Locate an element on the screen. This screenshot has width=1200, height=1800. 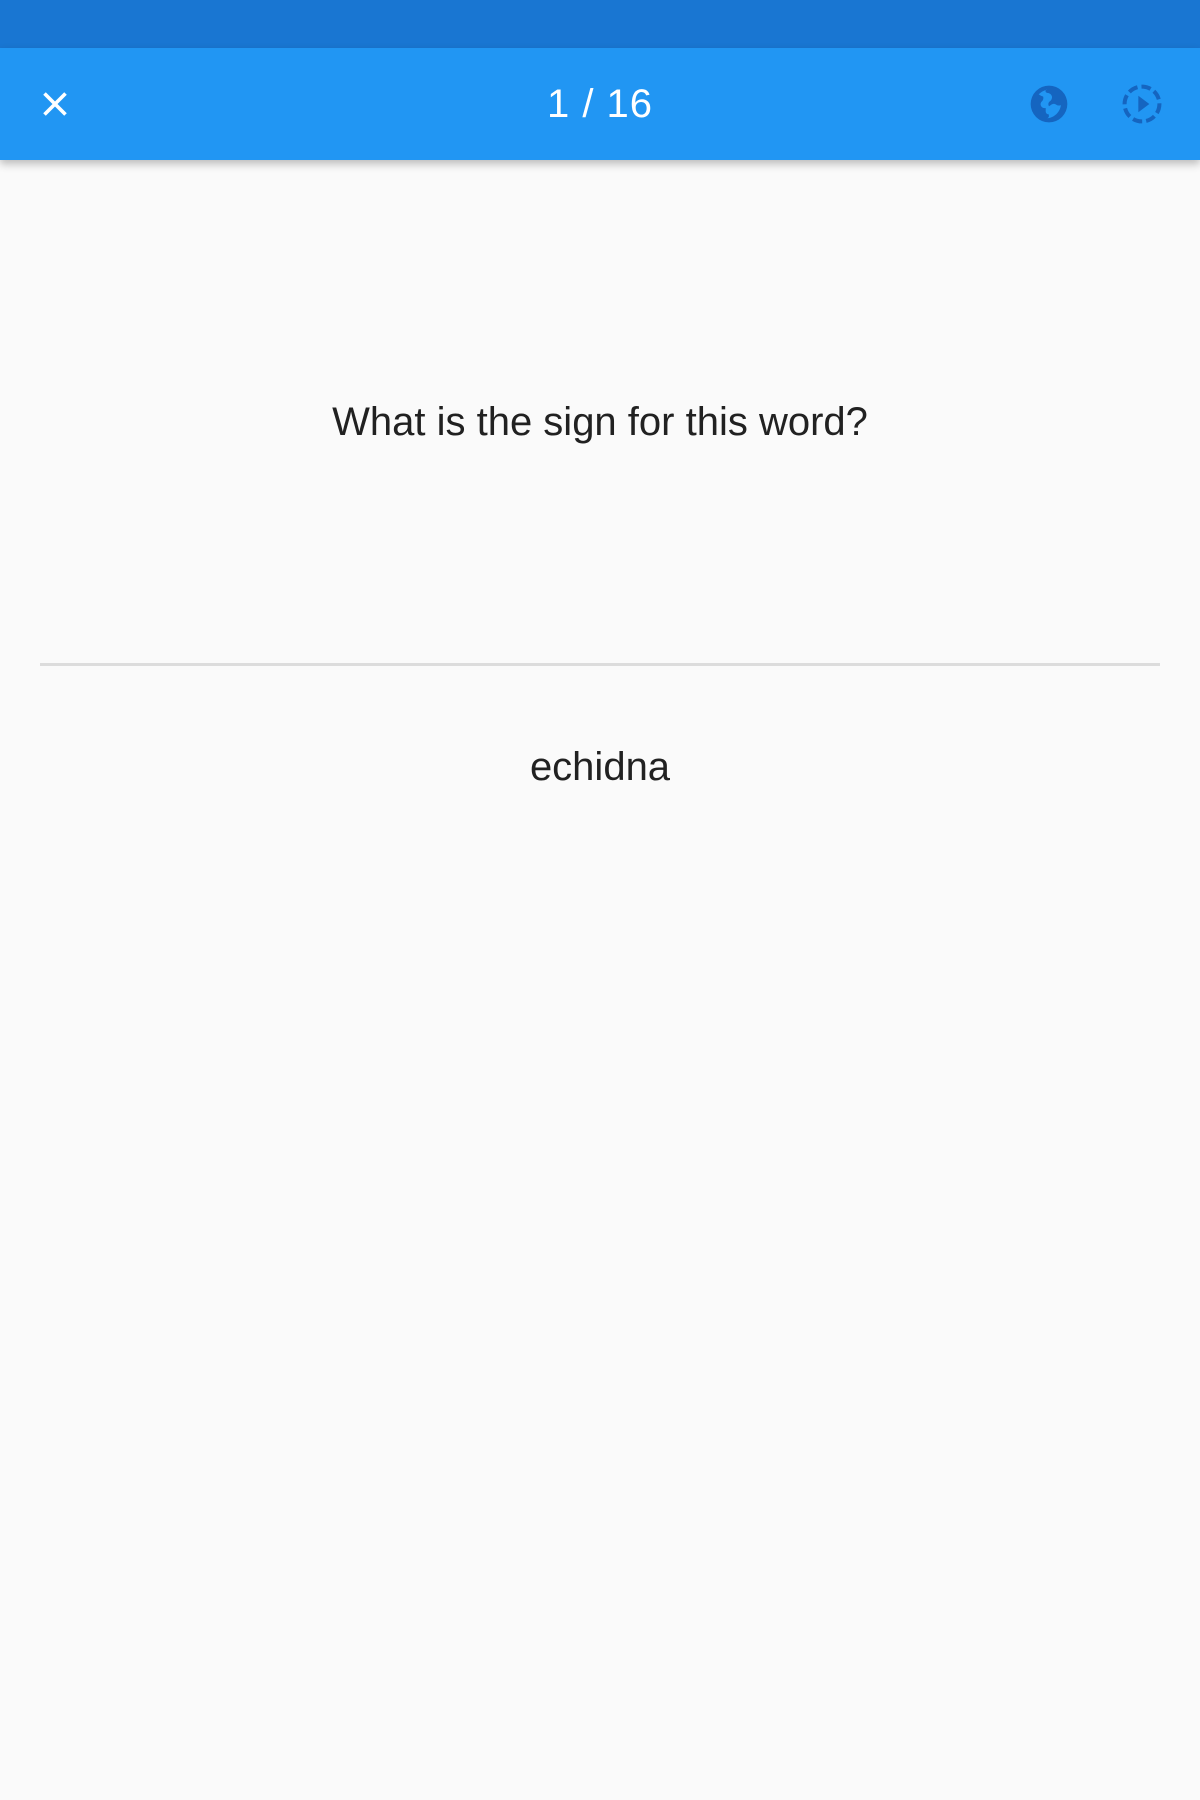
globe-icon is located at coordinates (1049, 104).